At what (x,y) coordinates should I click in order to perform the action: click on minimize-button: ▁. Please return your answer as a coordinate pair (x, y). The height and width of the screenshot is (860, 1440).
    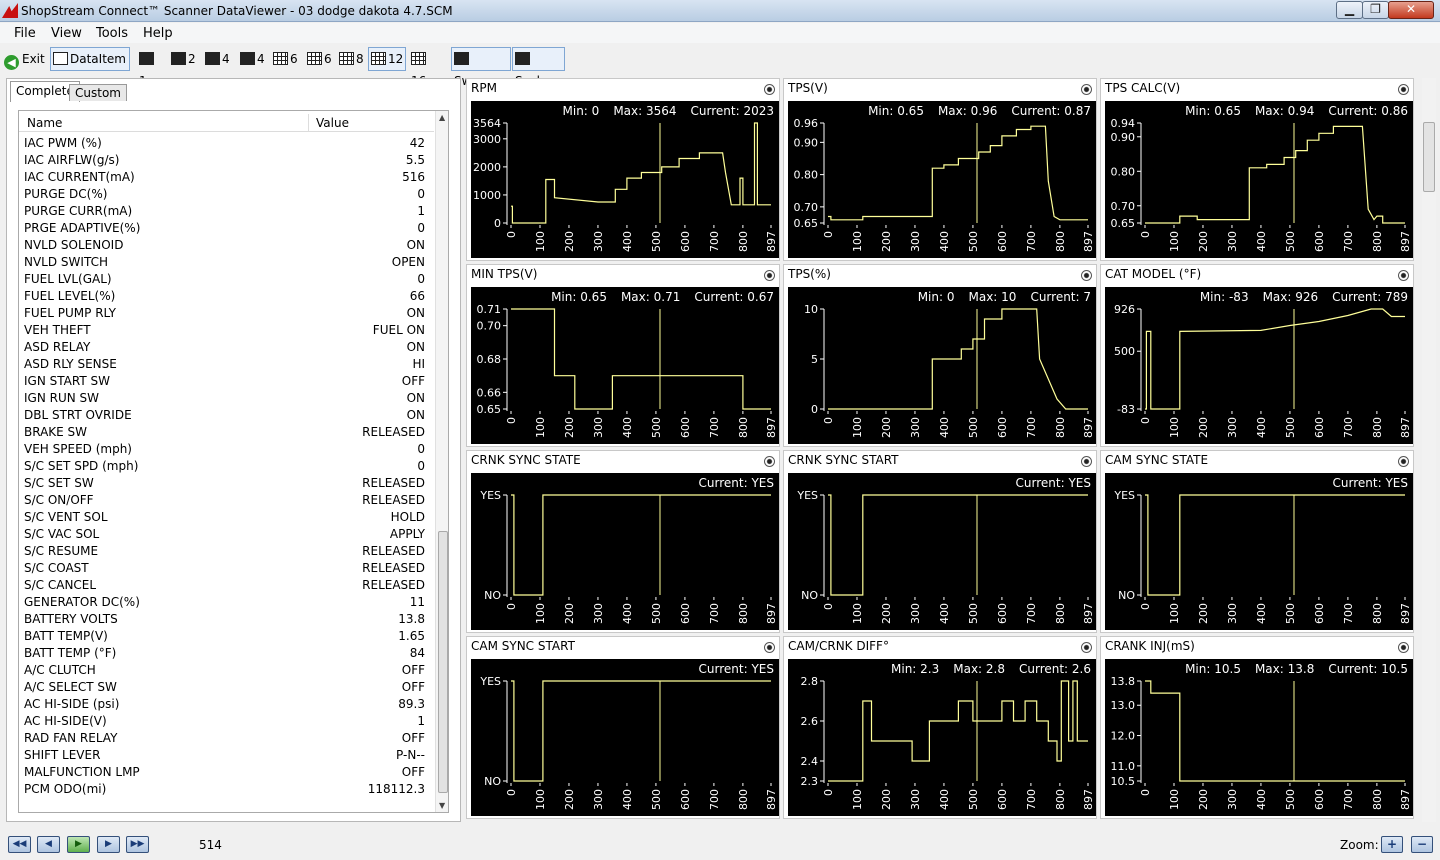
    Looking at the image, I should click on (1349, 10).